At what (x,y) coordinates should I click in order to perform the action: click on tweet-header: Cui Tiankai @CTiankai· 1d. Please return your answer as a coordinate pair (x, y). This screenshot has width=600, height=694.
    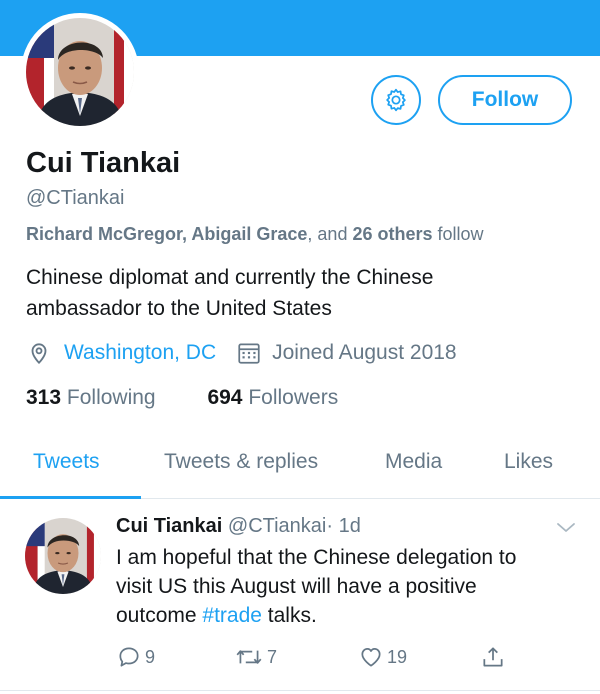
    Looking at the image, I should click on (238, 526).